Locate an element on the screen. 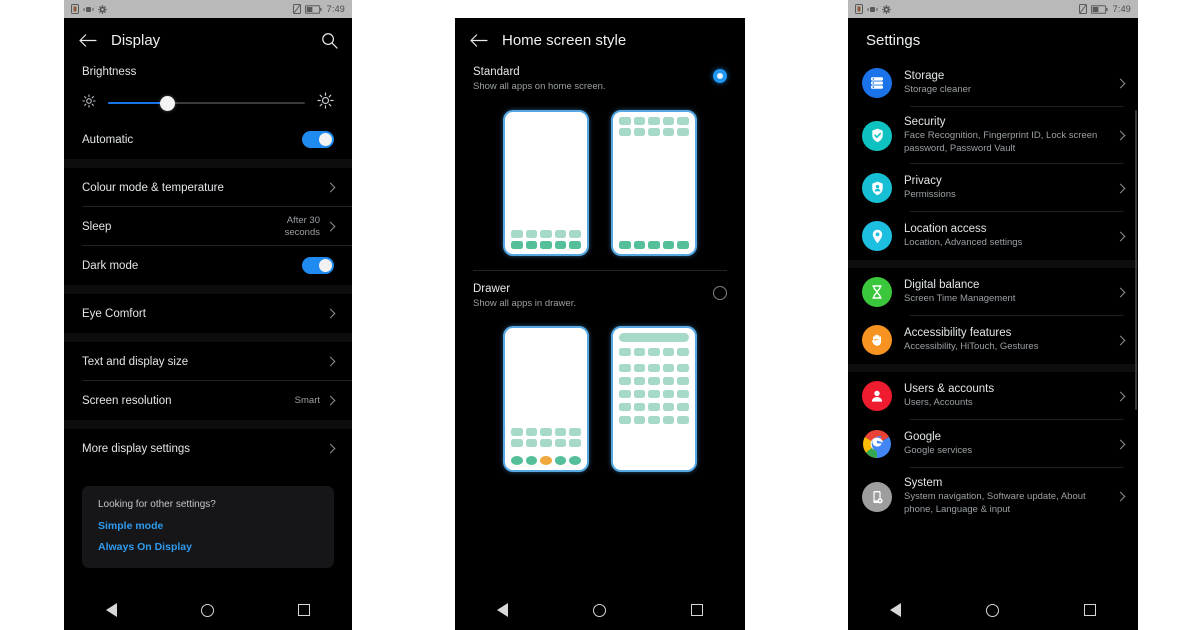 This screenshot has width=1200, height=630. link-simple-mode: Simple mode is located at coordinates (208, 526).